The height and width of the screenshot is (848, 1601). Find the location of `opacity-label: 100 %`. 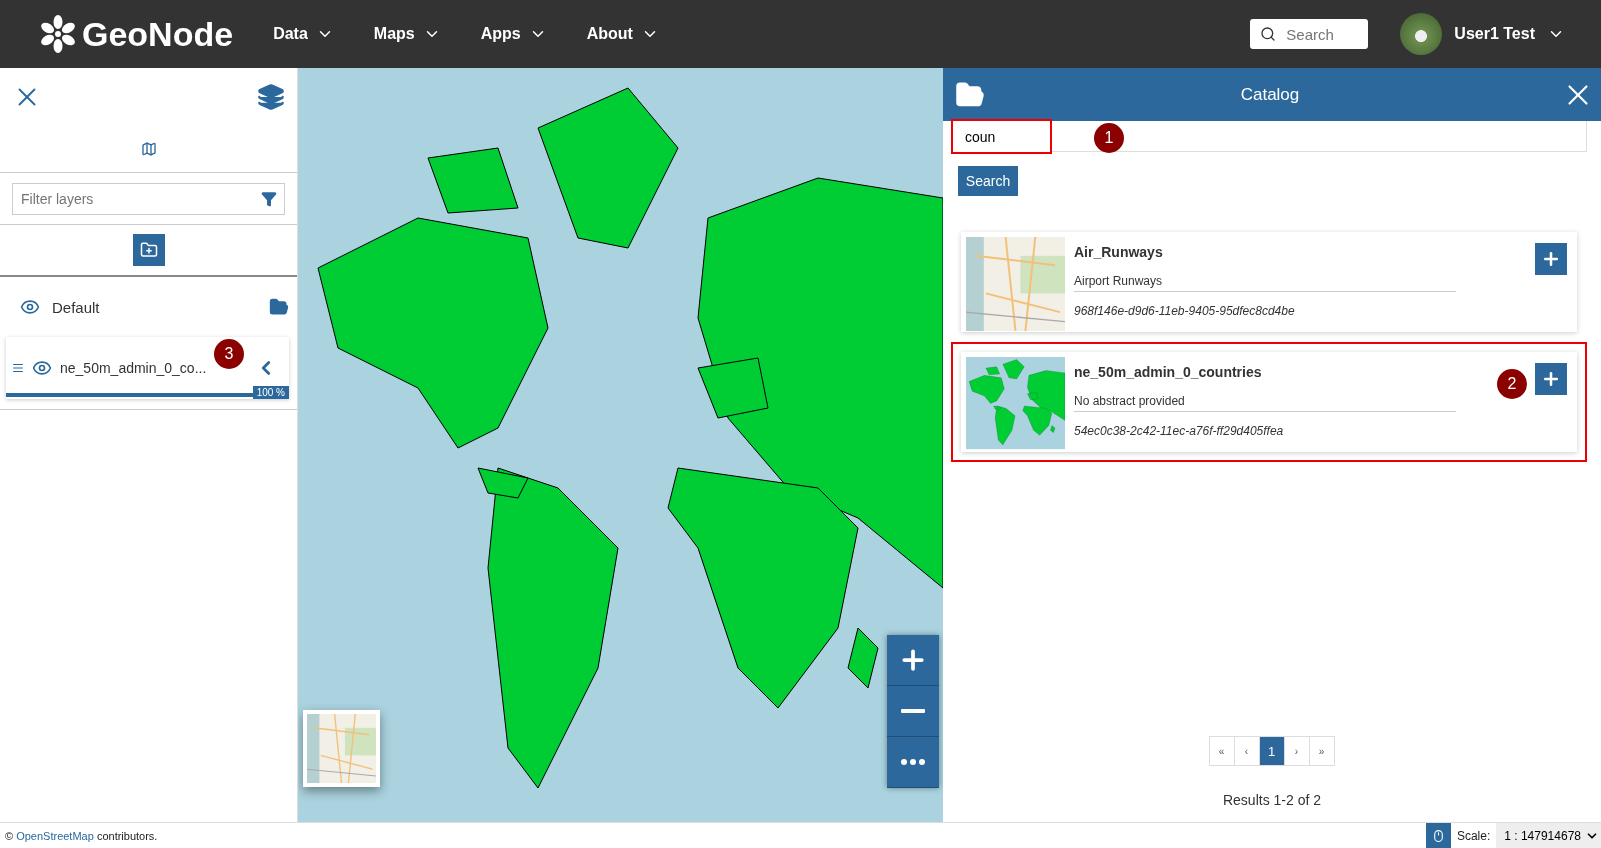

opacity-label: 100 % is located at coordinates (270, 392).